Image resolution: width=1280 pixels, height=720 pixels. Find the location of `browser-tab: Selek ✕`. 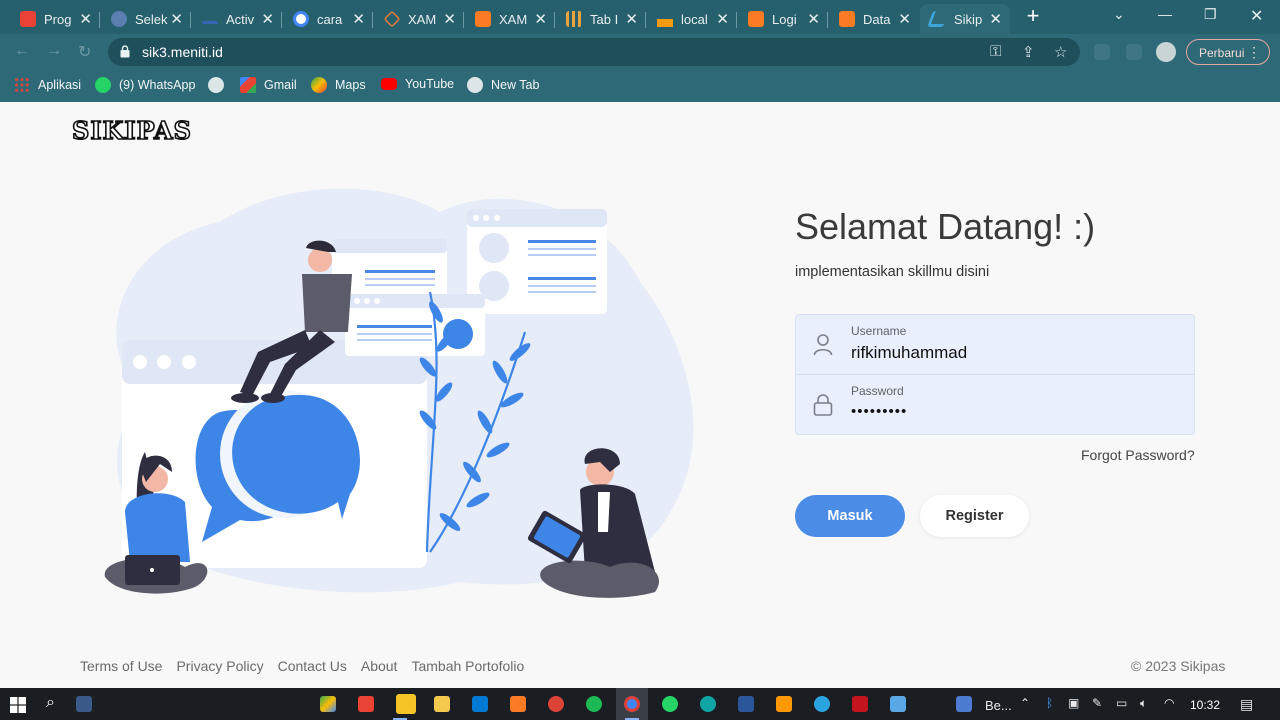

browser-tab: Selek ✕ is located at coordinates (146, 19).